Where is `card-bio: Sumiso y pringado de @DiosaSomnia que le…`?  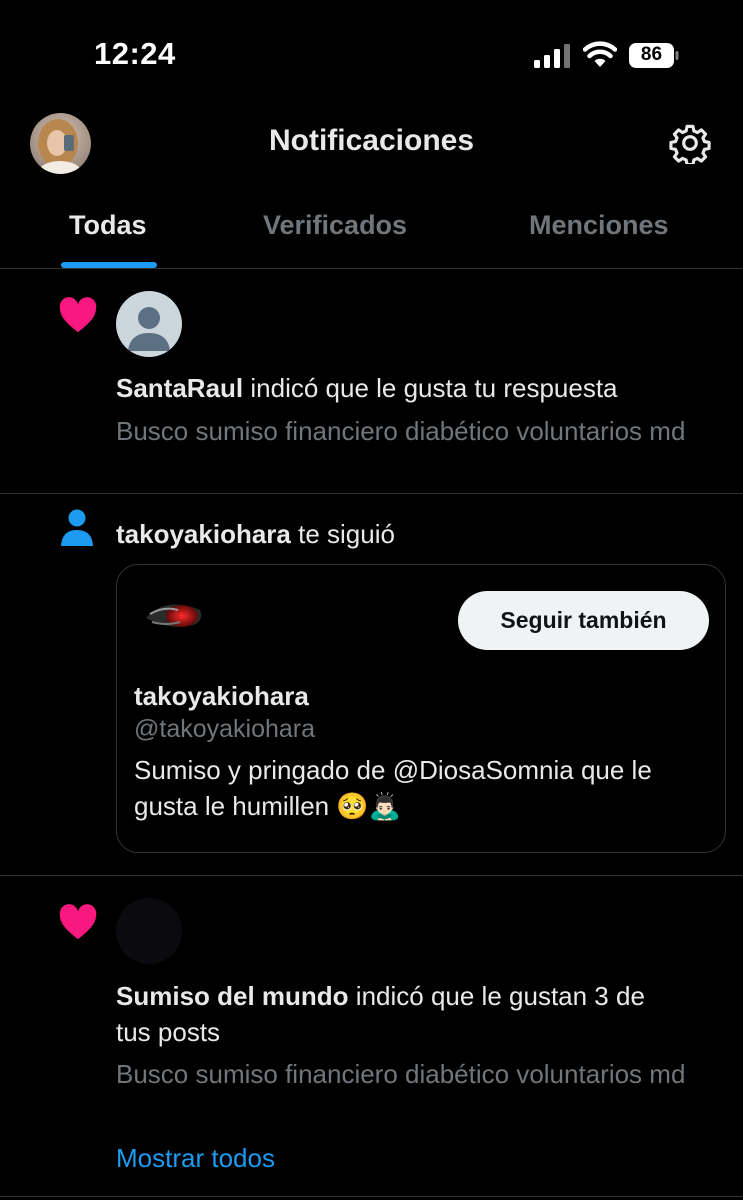
card-bio: Sumiso y pringado de @DiosaSomnia que le… is located at coordinates (393, 788).